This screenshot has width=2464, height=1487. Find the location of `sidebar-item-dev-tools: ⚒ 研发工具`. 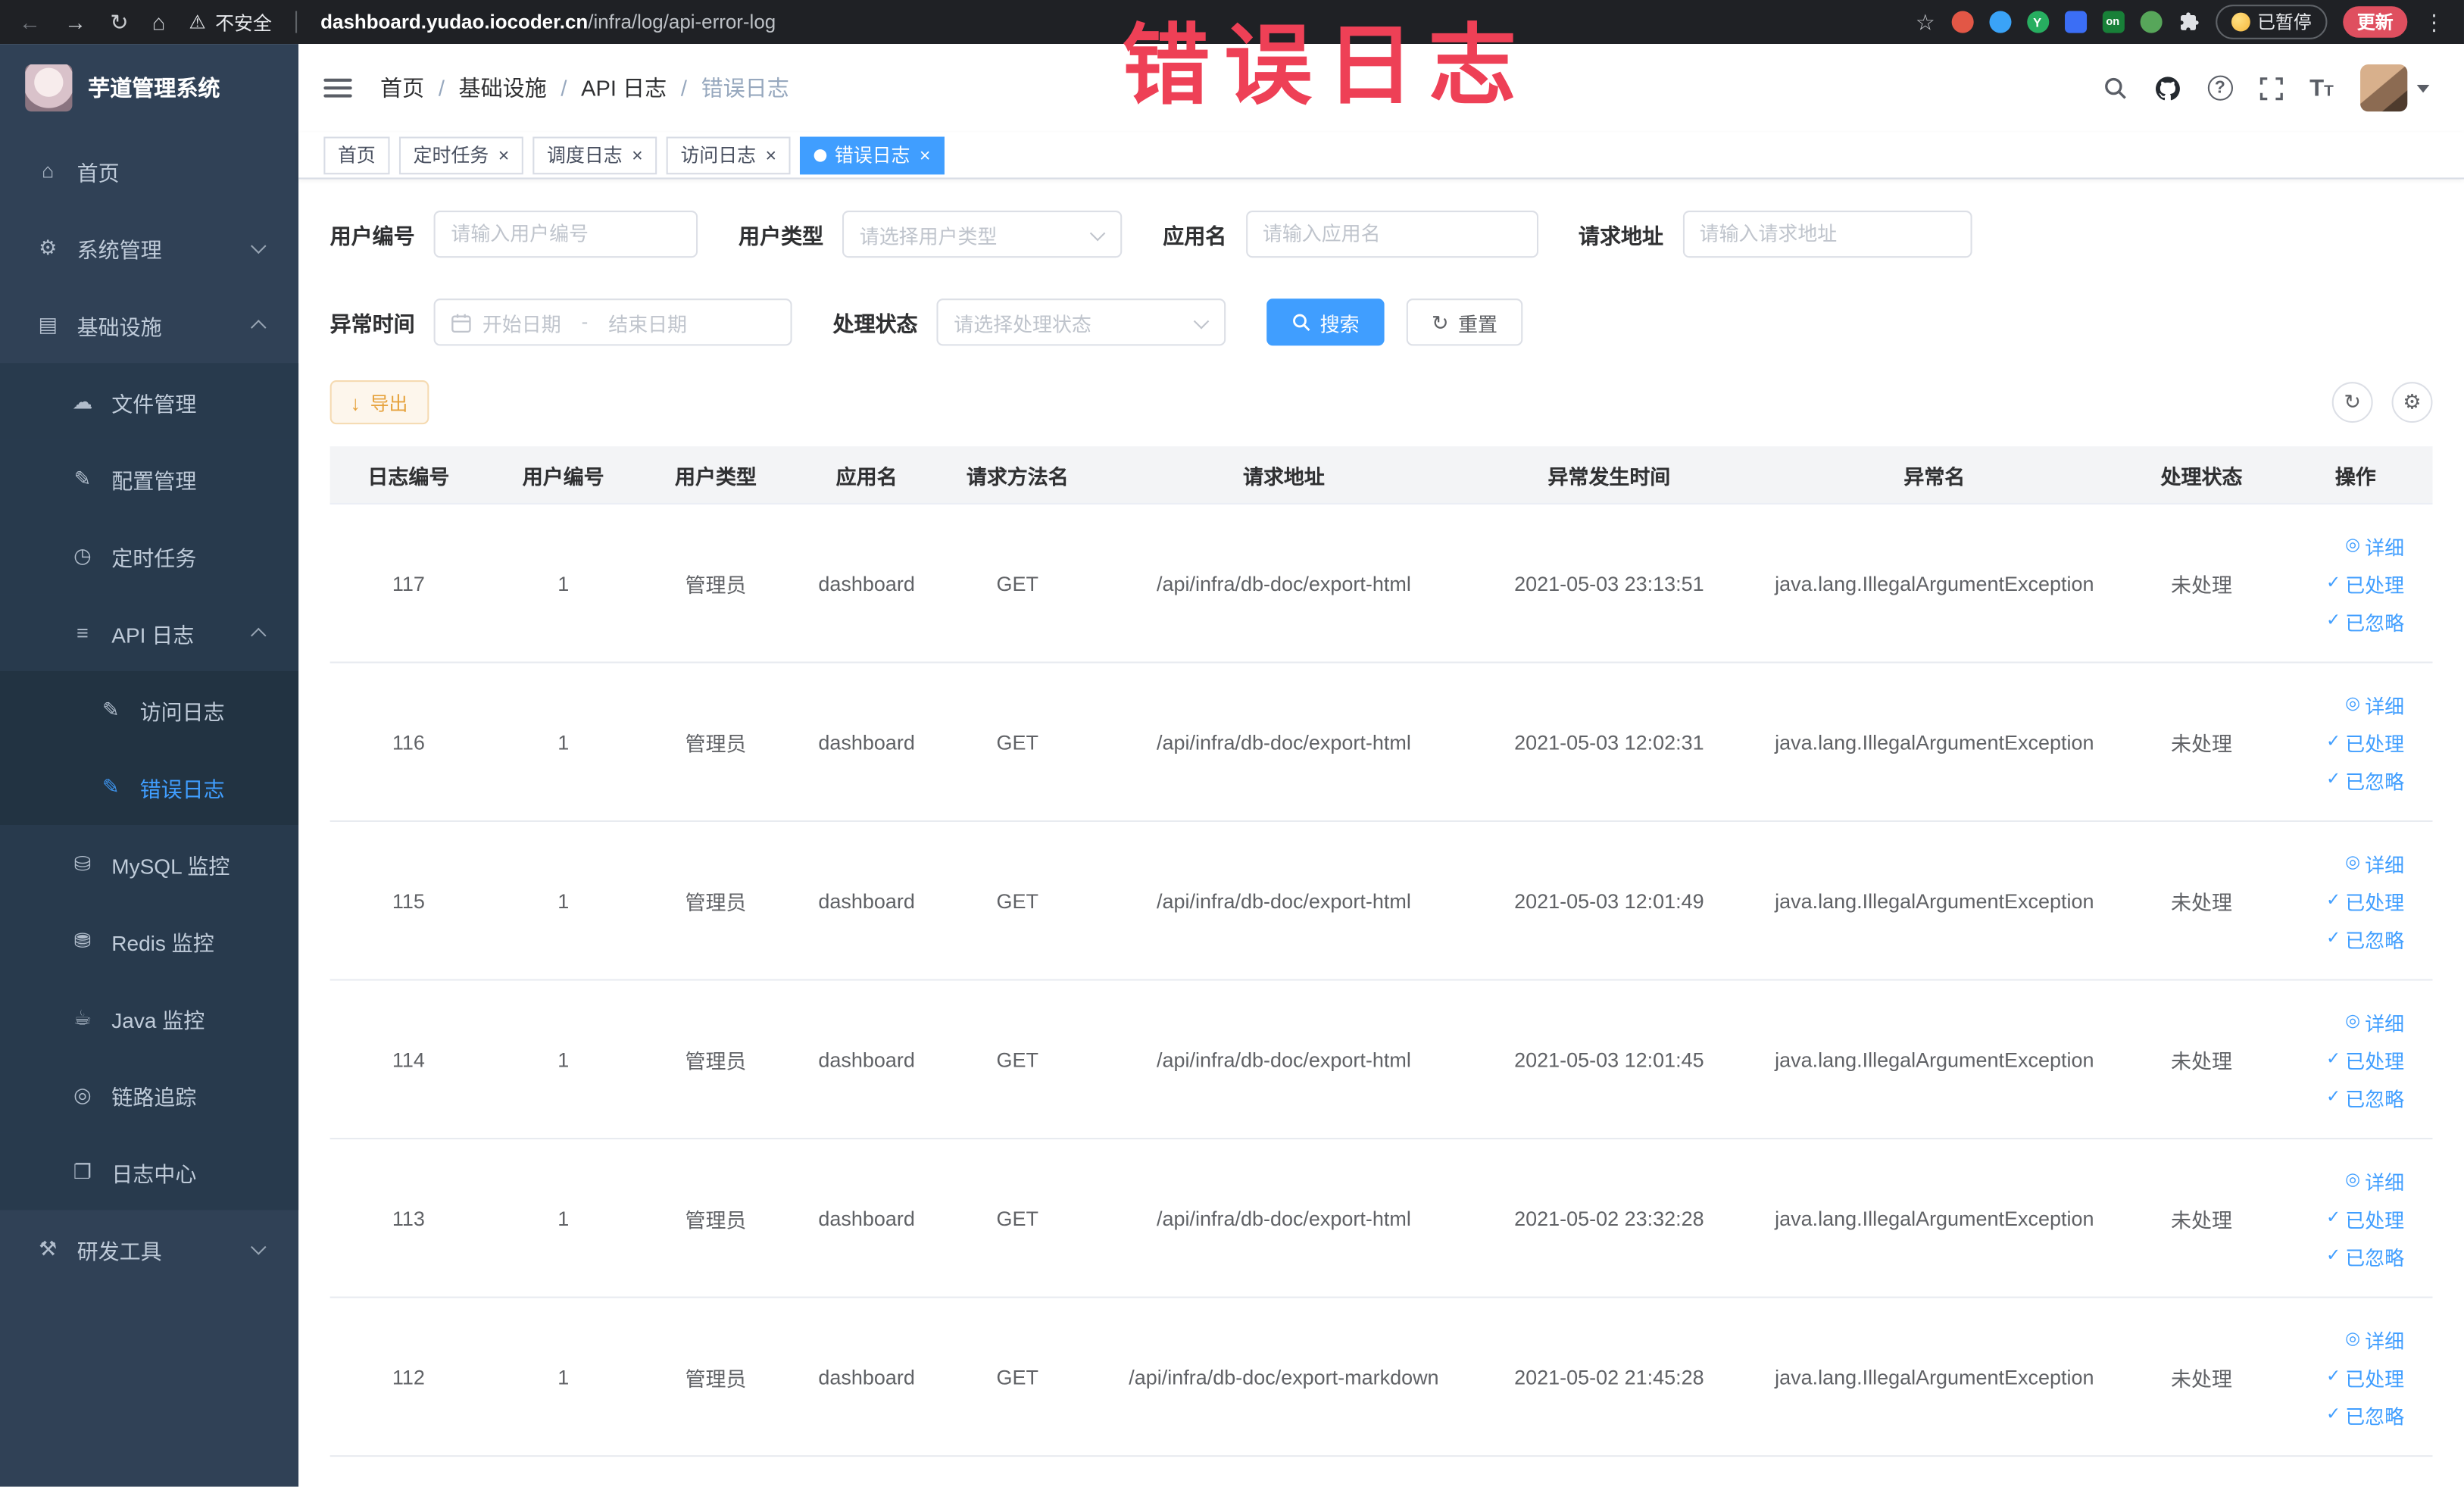

sidebar-item-dev-tools: ⚒ 研发工具 is located at coordinates (149, 1248).